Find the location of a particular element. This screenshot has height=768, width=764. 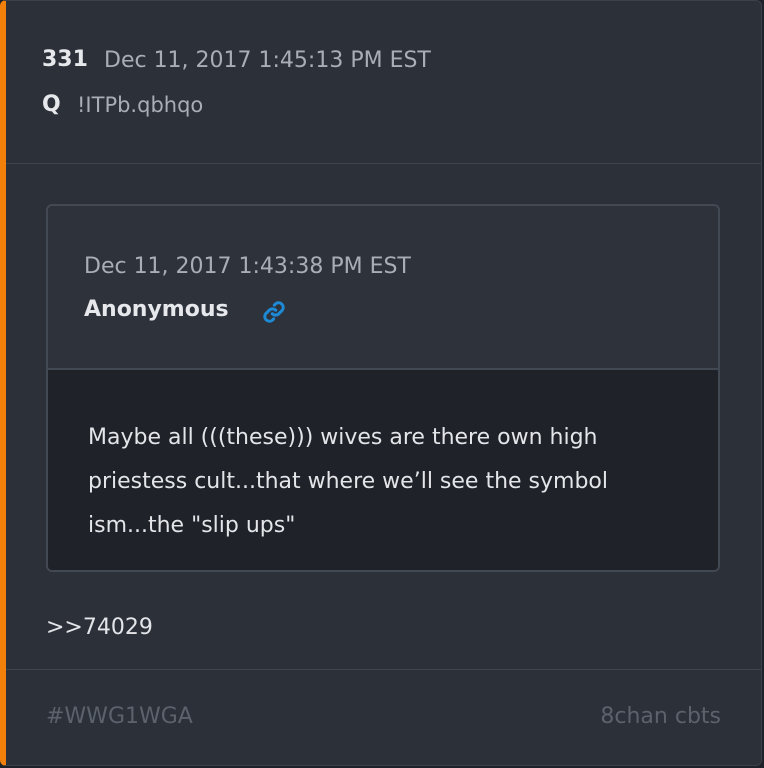

post-author: Q is located at coordinates (51, 104).